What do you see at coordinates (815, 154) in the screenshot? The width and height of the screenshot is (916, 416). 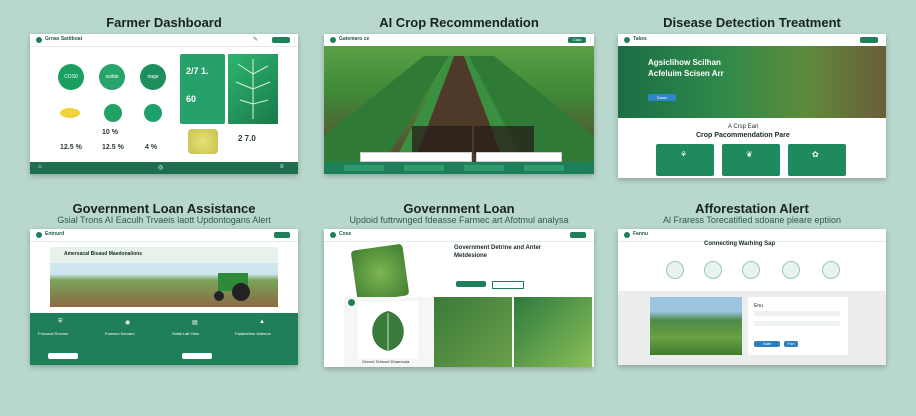 I see `seedling-icon: ✿` at bounding box center [815, 154].